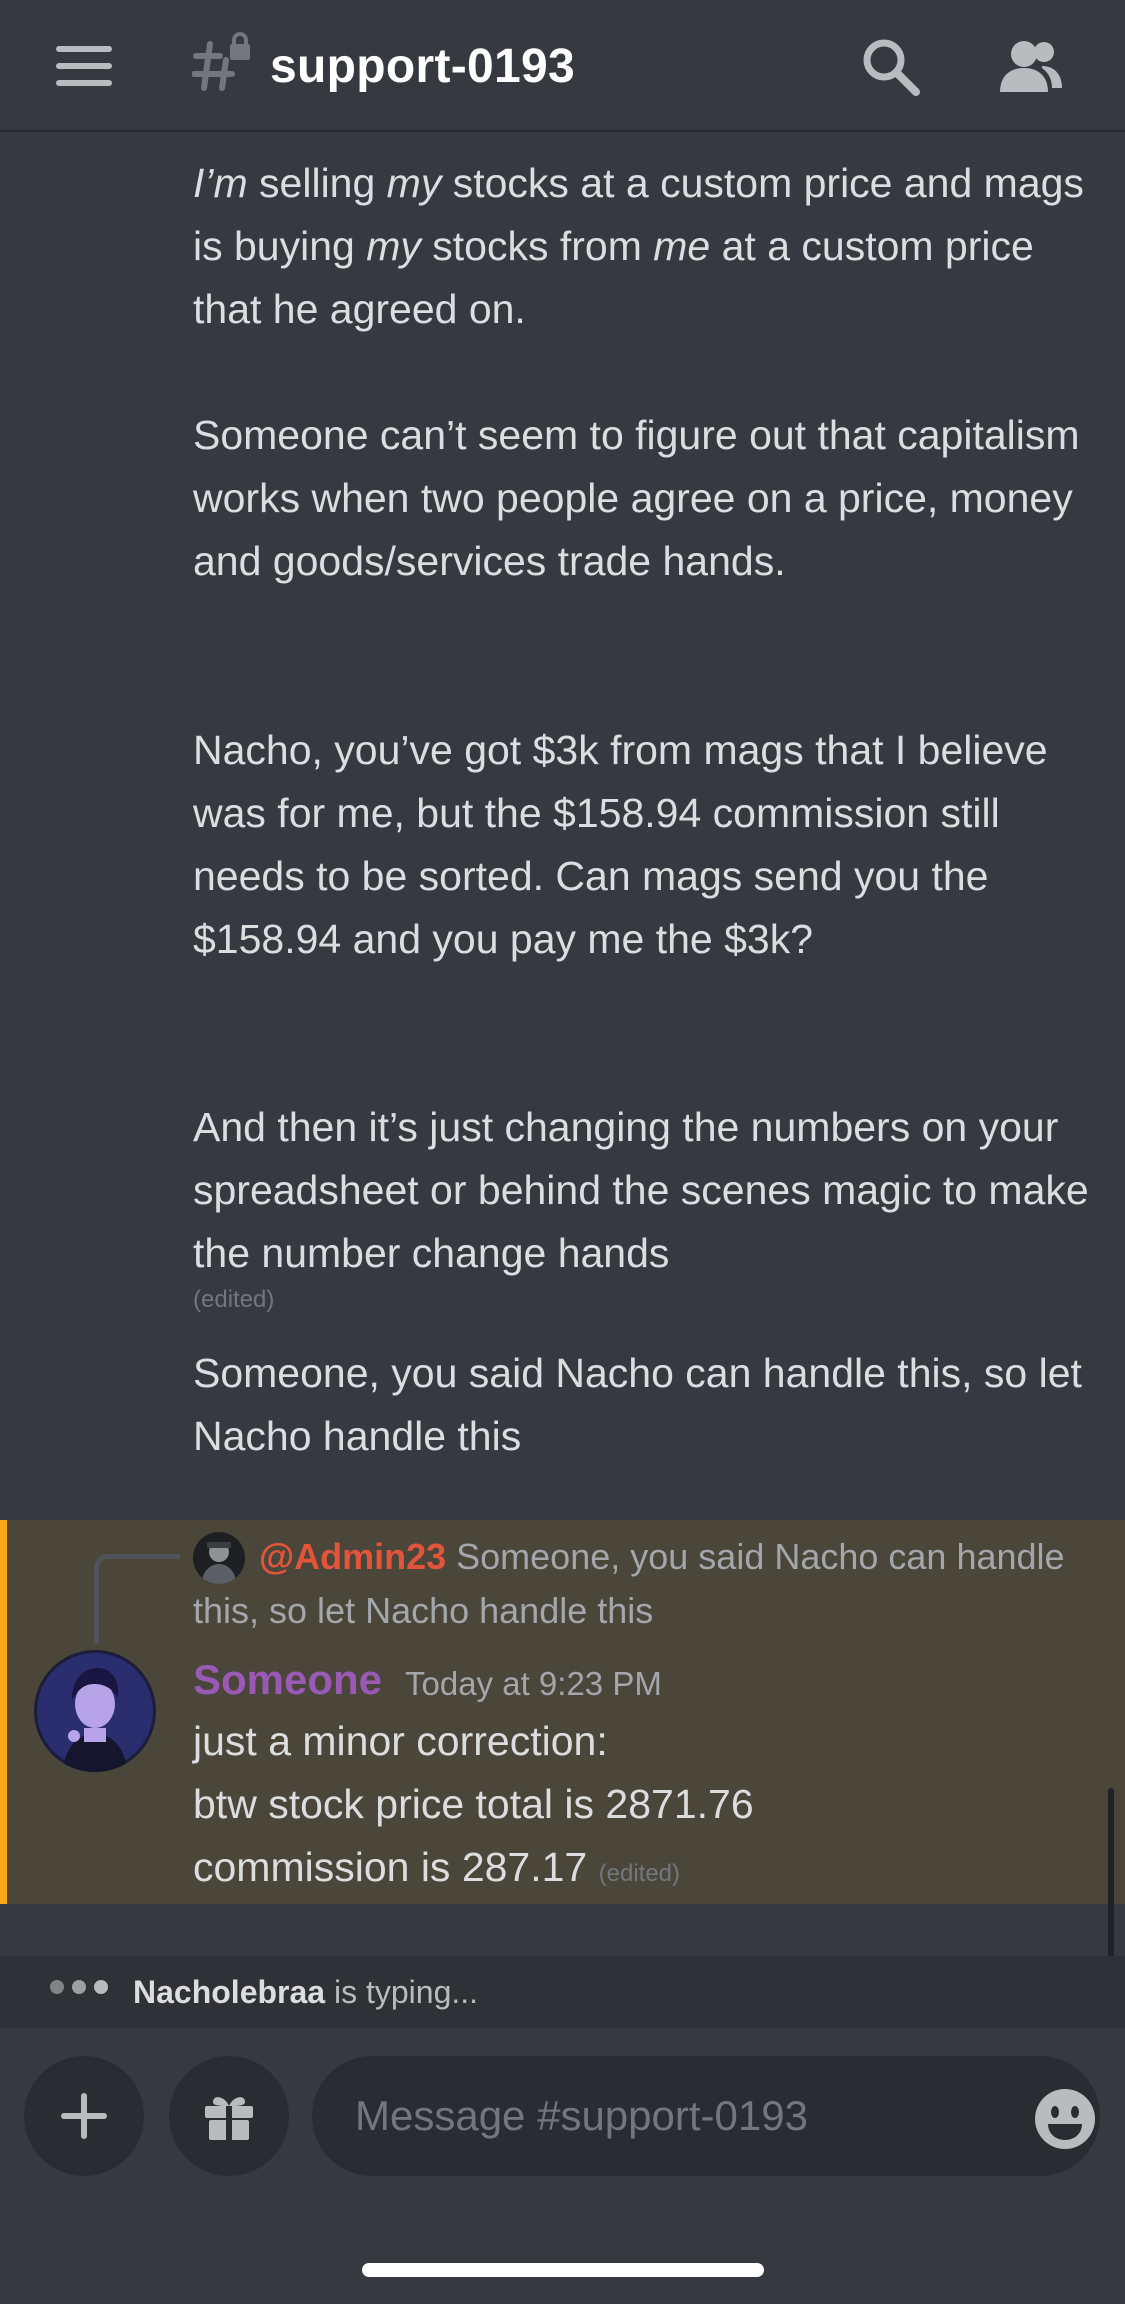 Image resolution: width=1125 pixels, height=2304 pixels. I want to click on home-indicator, so click(563, 2270).